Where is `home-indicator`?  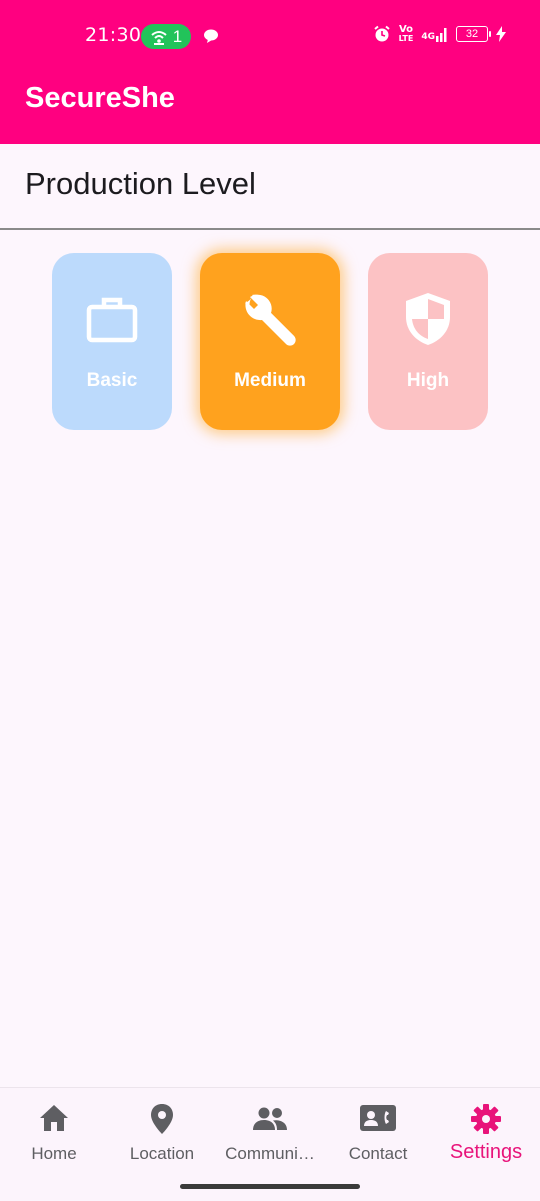 home-indicator is located at coordinates (270, 1186).